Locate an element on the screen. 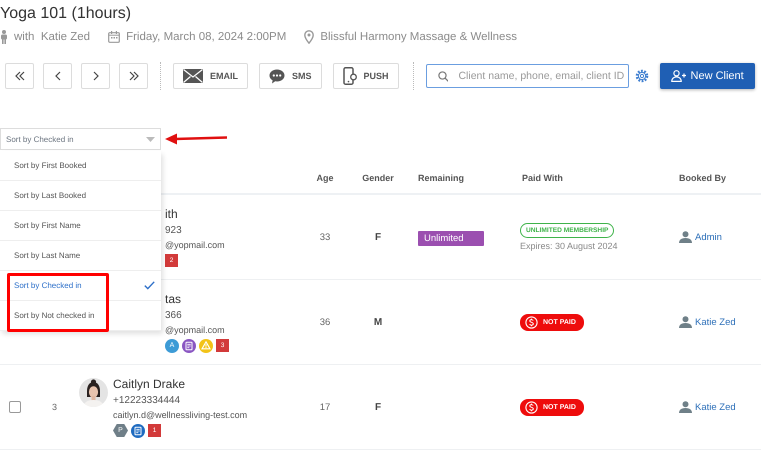  sms-button: SMS is located at coordinates (290, 76).